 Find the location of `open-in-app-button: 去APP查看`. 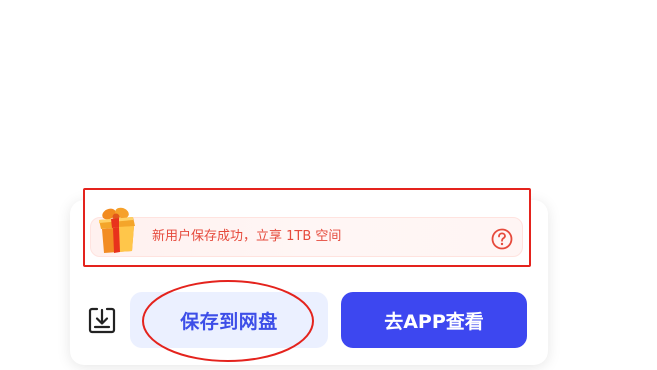

open-in-app-button: 去APP查看 is located at coordinates (434, 320).